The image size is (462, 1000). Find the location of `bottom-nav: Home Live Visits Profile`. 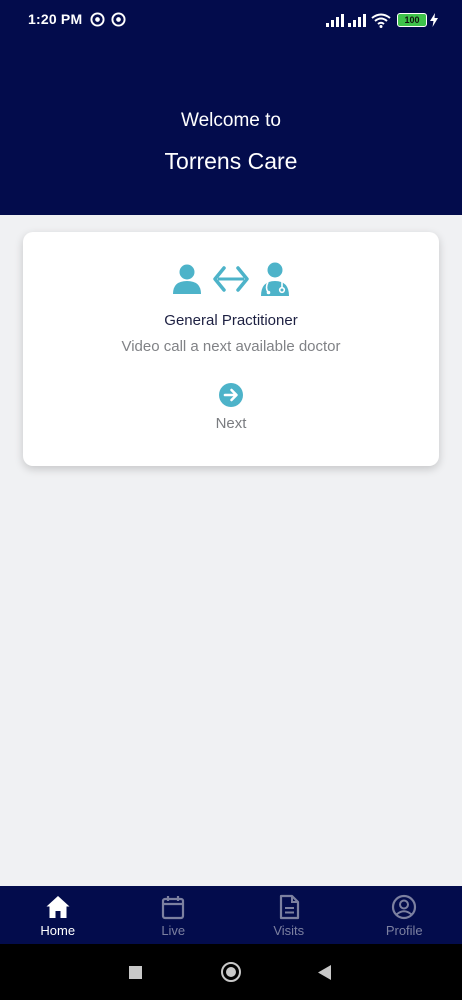

bottom-nav: Home Live Visits Profile is located at coordinates (231, 915).